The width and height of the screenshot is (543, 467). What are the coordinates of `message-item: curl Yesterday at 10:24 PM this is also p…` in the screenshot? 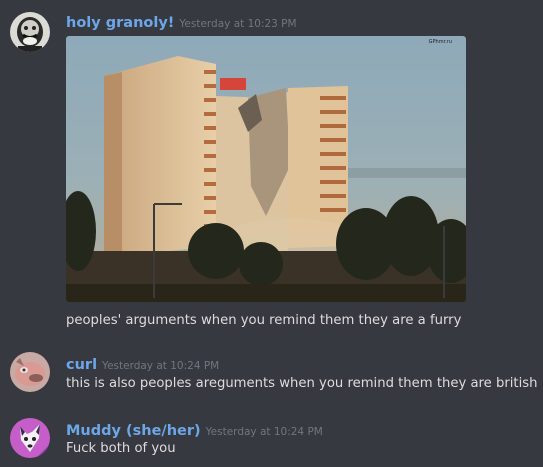 It's located at (271, 370).